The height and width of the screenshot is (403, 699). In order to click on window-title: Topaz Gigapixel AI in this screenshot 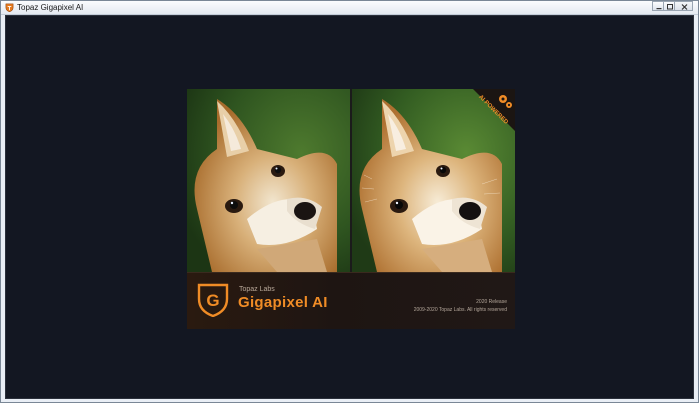, I will do `click(50, 7)`.